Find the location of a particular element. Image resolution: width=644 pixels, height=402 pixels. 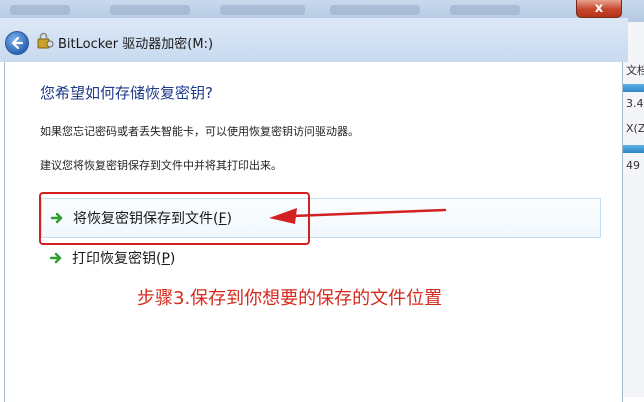

background-window-edge: 文档 3.4 X(Z 49 is located at coordinates (633, 209).